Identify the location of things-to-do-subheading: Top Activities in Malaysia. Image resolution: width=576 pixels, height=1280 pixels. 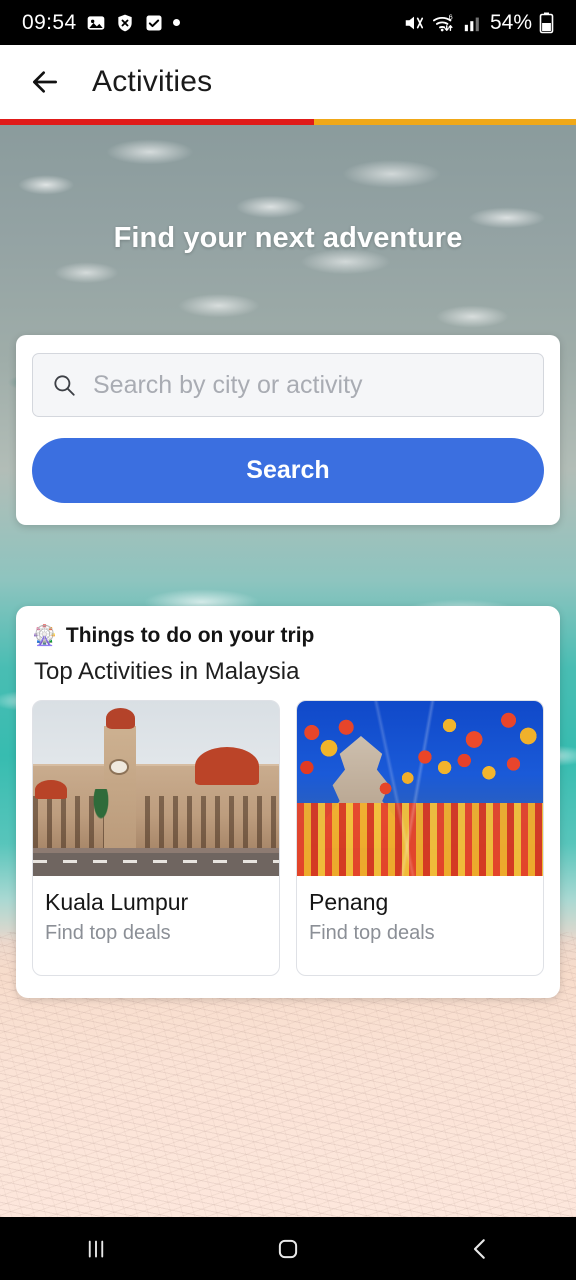
(167, 671).